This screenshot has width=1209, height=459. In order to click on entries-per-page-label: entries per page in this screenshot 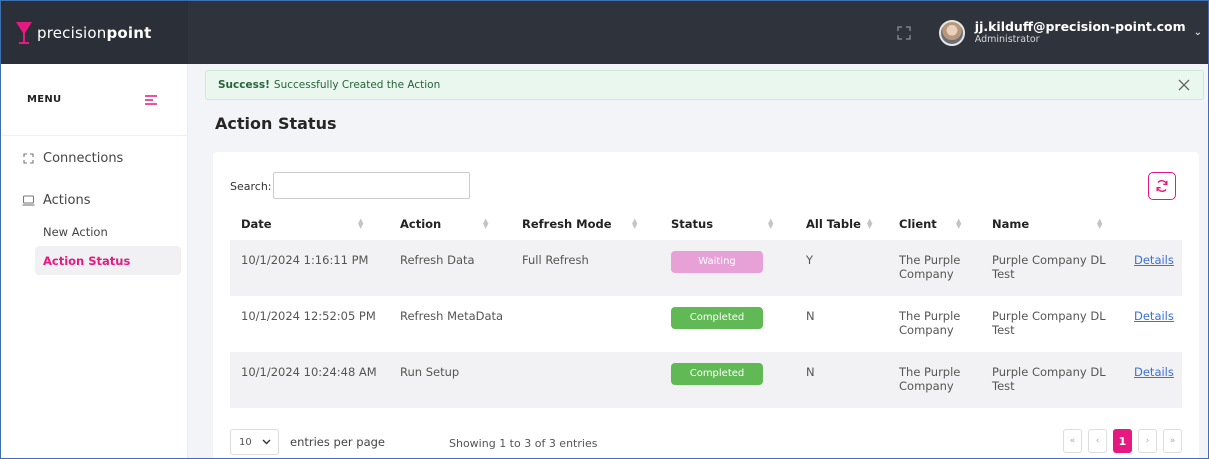, I will do `click(337, 442)`.